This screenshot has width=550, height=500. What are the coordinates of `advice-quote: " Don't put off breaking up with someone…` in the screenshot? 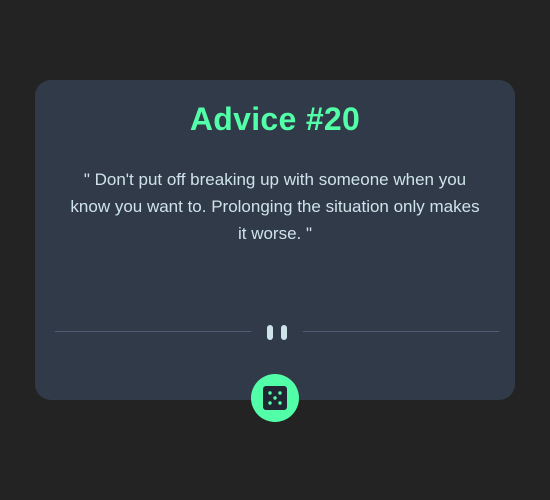 It's located at (275, 206).